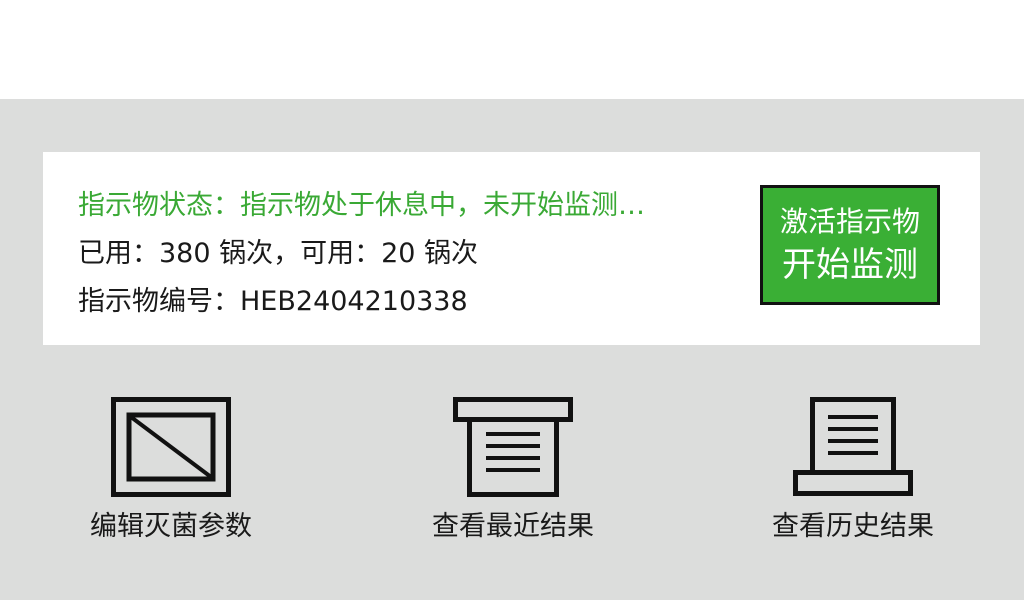  Describe the element at coordinates (278, 253) in the screenshot. I see `usage-count-text: 已用：380 锅次，可用：20 锅次` at that location.